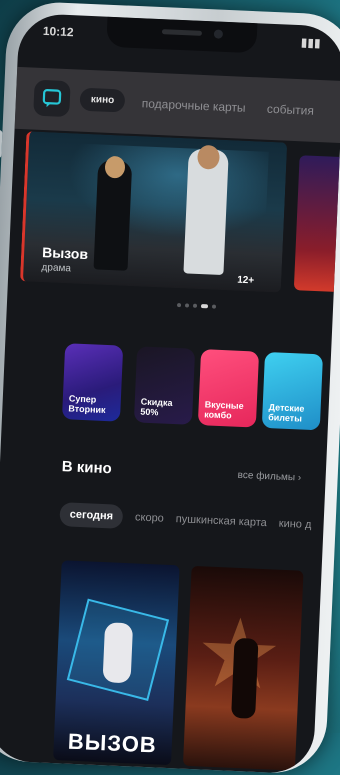 The width and height of the screenshot is (340, 775). I want to click on section-title: В кино, so click(87, 468).